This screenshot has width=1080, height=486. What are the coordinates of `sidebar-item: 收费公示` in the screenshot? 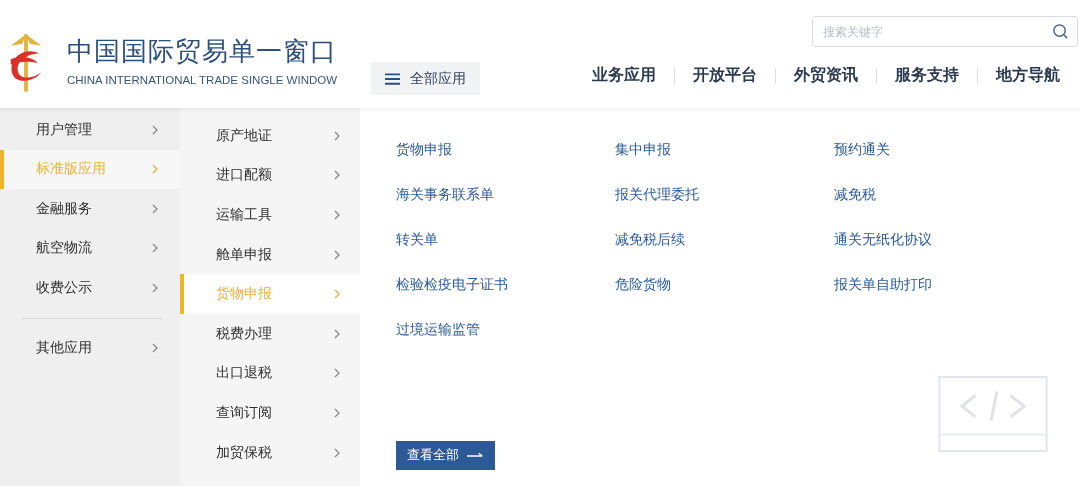 It's located at (90, 288).